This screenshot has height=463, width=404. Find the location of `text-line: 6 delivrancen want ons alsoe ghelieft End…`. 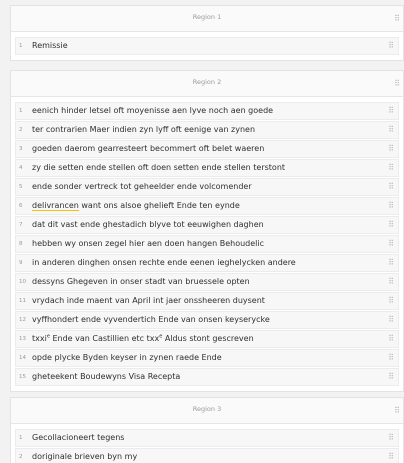

text-line: 6 delivrancen want ons alsoe ghelieft End… is located at coordinates (207, 206).